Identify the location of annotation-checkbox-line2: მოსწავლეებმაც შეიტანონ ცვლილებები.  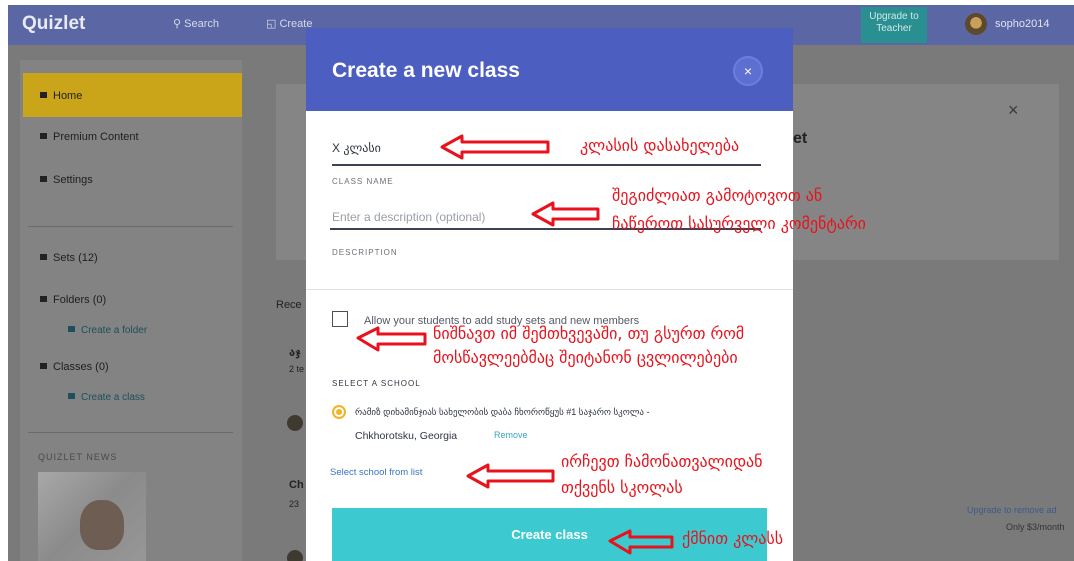
(585, 357).